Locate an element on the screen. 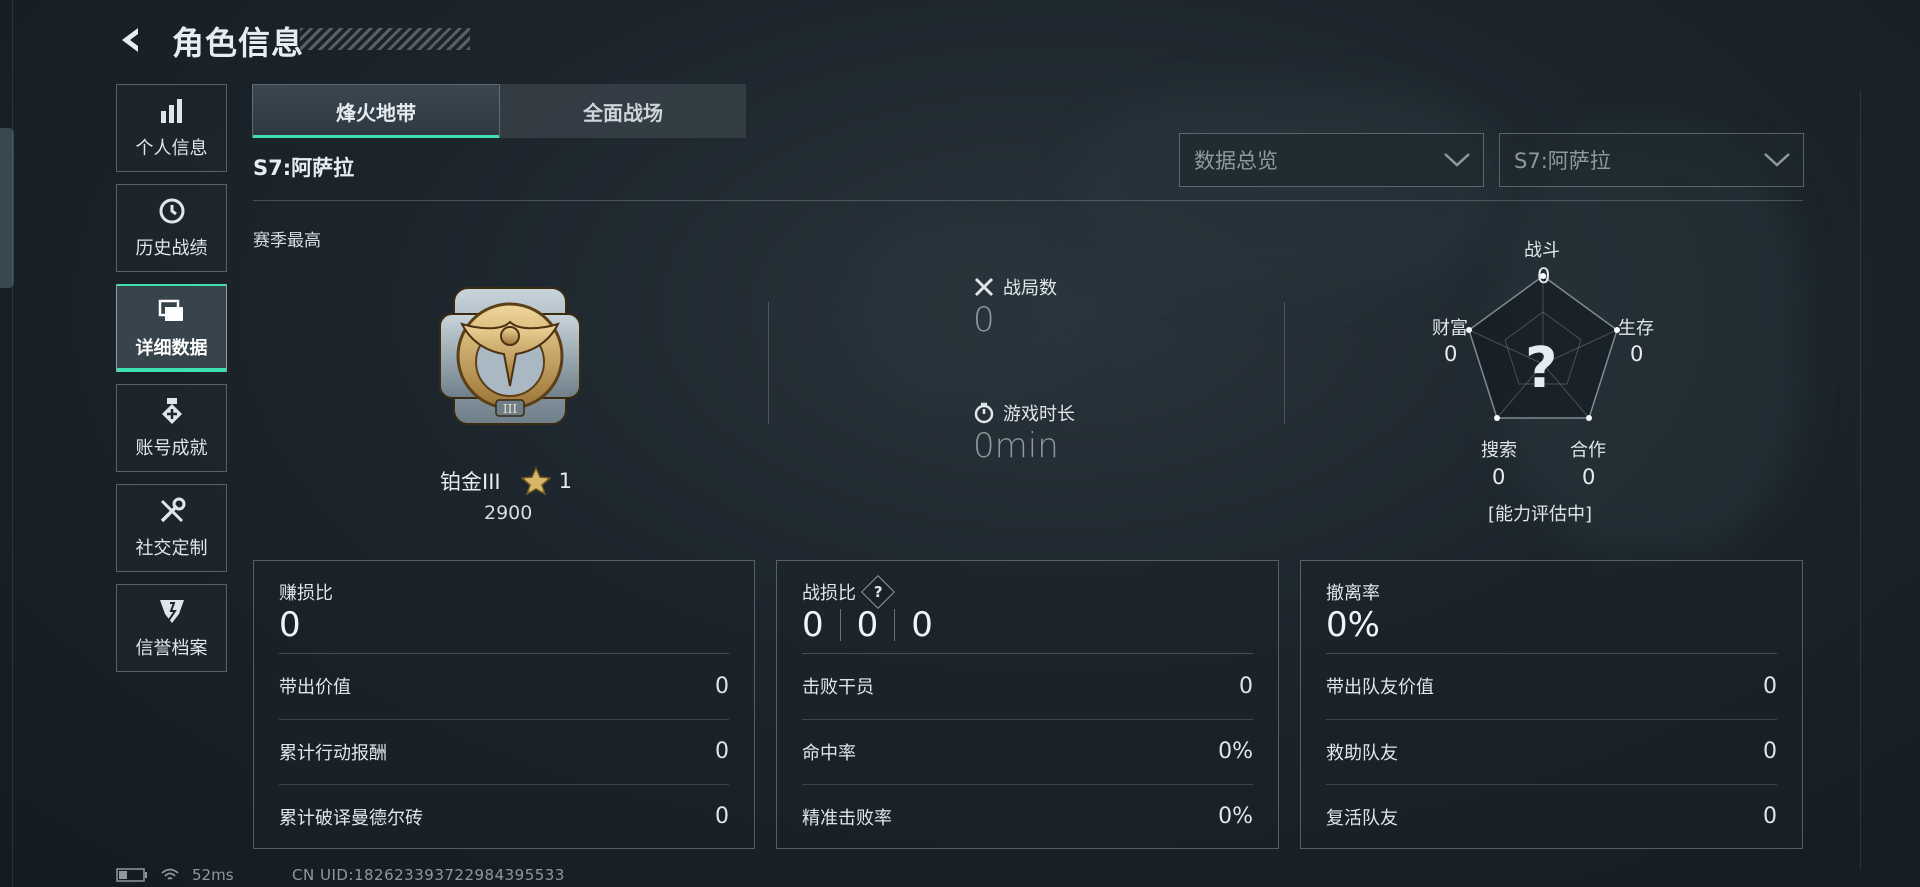  stat-row: 累计破译曼德尔砖 0 is located at coordinates (504, 816).